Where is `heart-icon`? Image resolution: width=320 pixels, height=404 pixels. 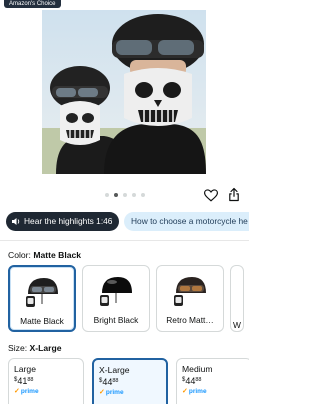 heart-icon is located at coordinates (211, 195).